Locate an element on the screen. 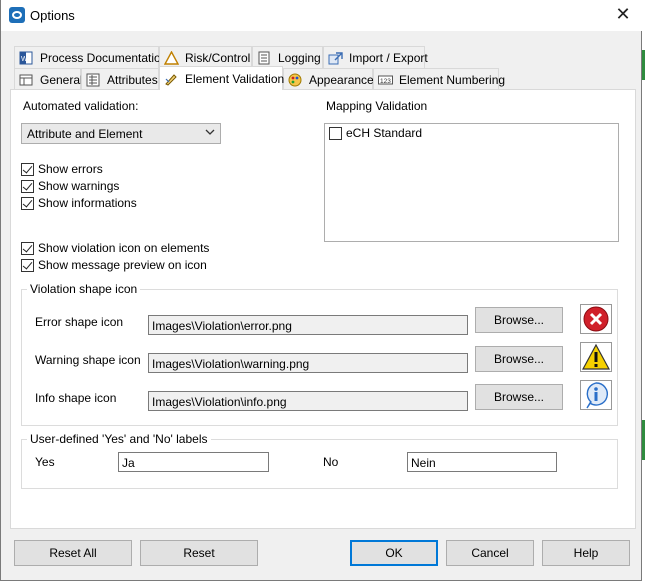 The height and width of the screenshot is (581, 645). no-label: No is located at coordinates (331, 462).